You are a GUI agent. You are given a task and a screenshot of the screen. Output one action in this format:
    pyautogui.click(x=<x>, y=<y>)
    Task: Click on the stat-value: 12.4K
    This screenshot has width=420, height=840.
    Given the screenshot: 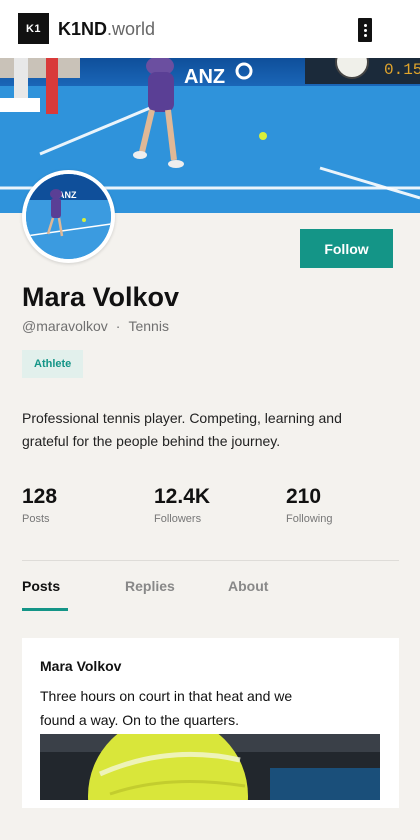 What is the action you would take?
    pyautogui.click(x=182, y=496)
    